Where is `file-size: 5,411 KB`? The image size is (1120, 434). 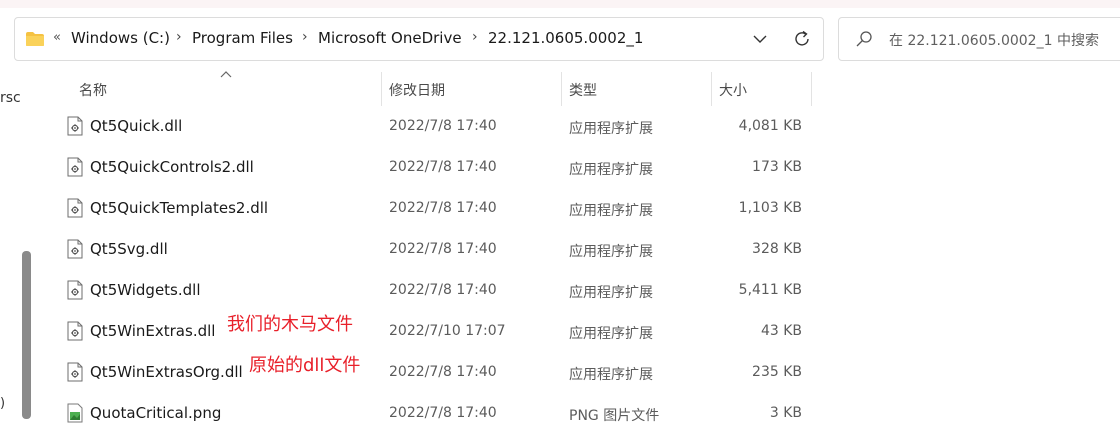 file-size: 5,411 KB is located at coordinates (770, 290).